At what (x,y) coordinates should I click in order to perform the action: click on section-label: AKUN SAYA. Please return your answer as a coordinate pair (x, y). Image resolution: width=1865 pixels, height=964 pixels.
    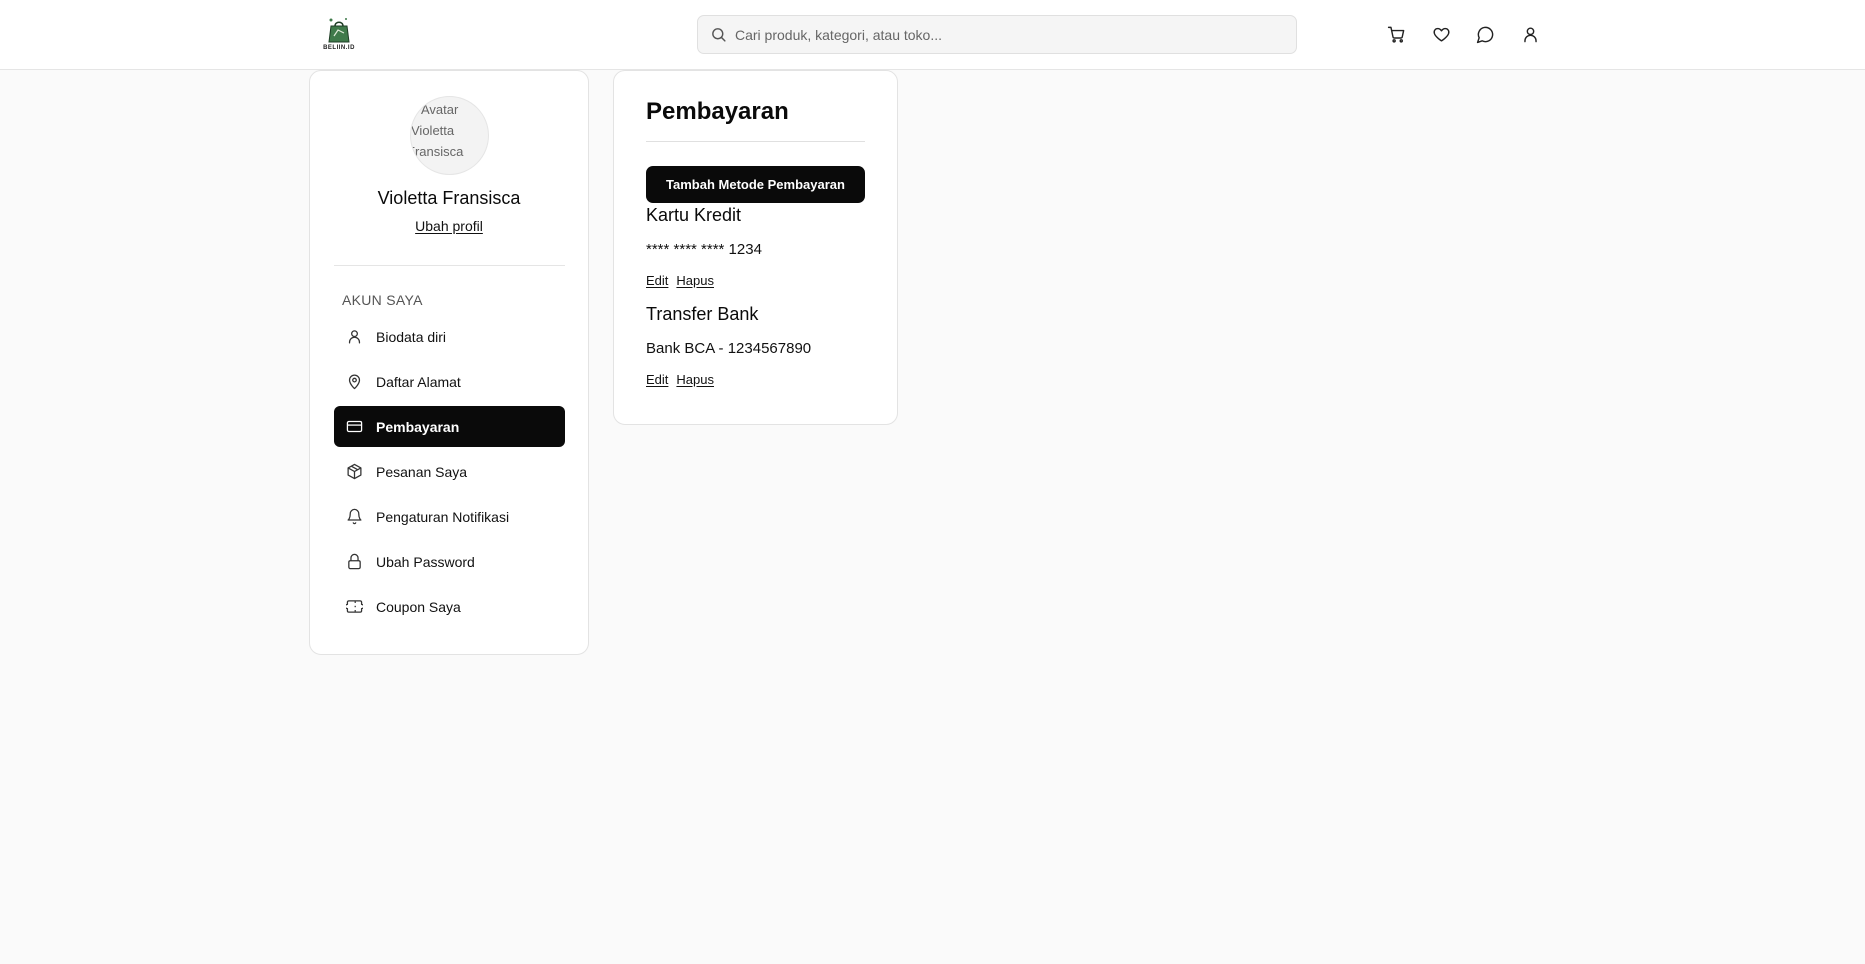
    Looking at the image, I should click on (382, 300).